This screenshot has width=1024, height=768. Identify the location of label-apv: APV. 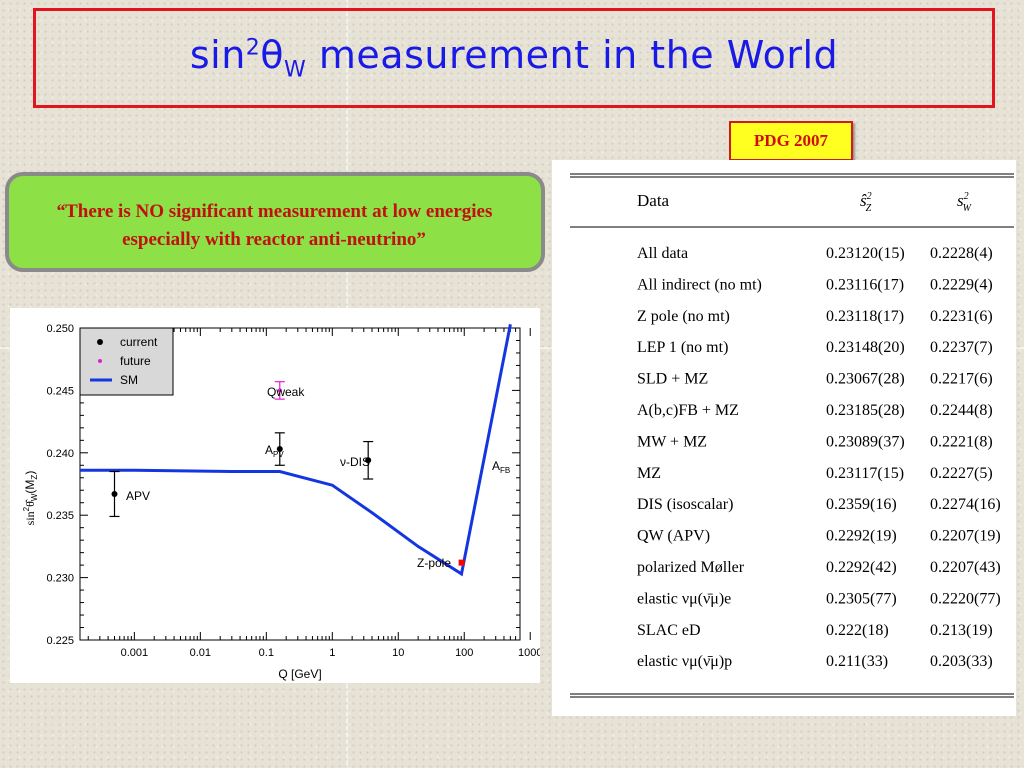
(138, 496).